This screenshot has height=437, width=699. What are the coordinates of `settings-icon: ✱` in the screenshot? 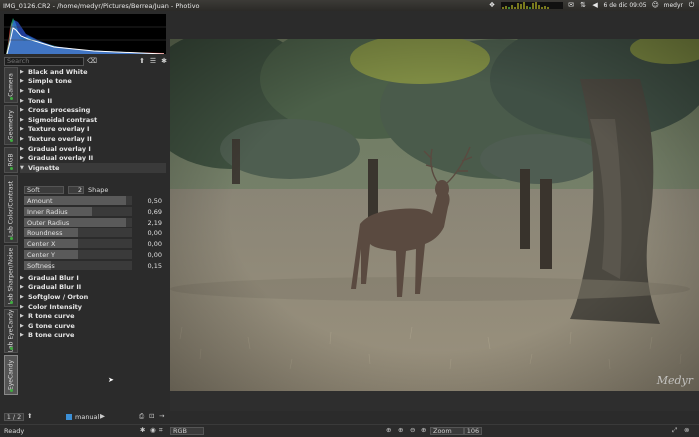 It's located at (164, 61).